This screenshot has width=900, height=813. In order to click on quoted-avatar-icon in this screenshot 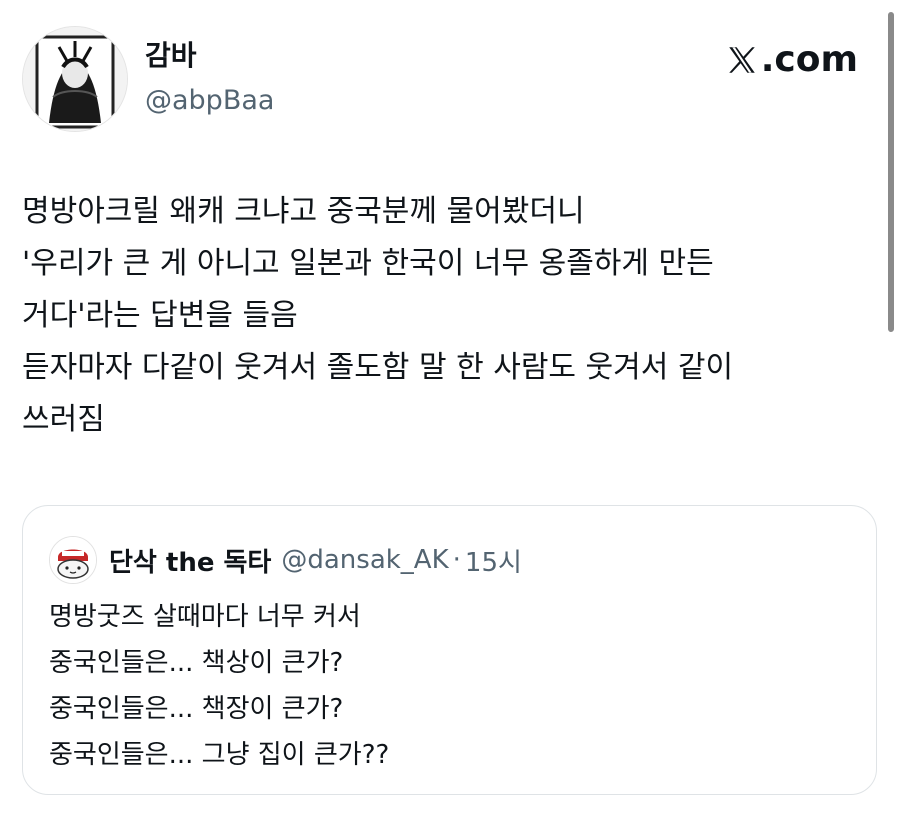, I will do `click(73, 560)`.